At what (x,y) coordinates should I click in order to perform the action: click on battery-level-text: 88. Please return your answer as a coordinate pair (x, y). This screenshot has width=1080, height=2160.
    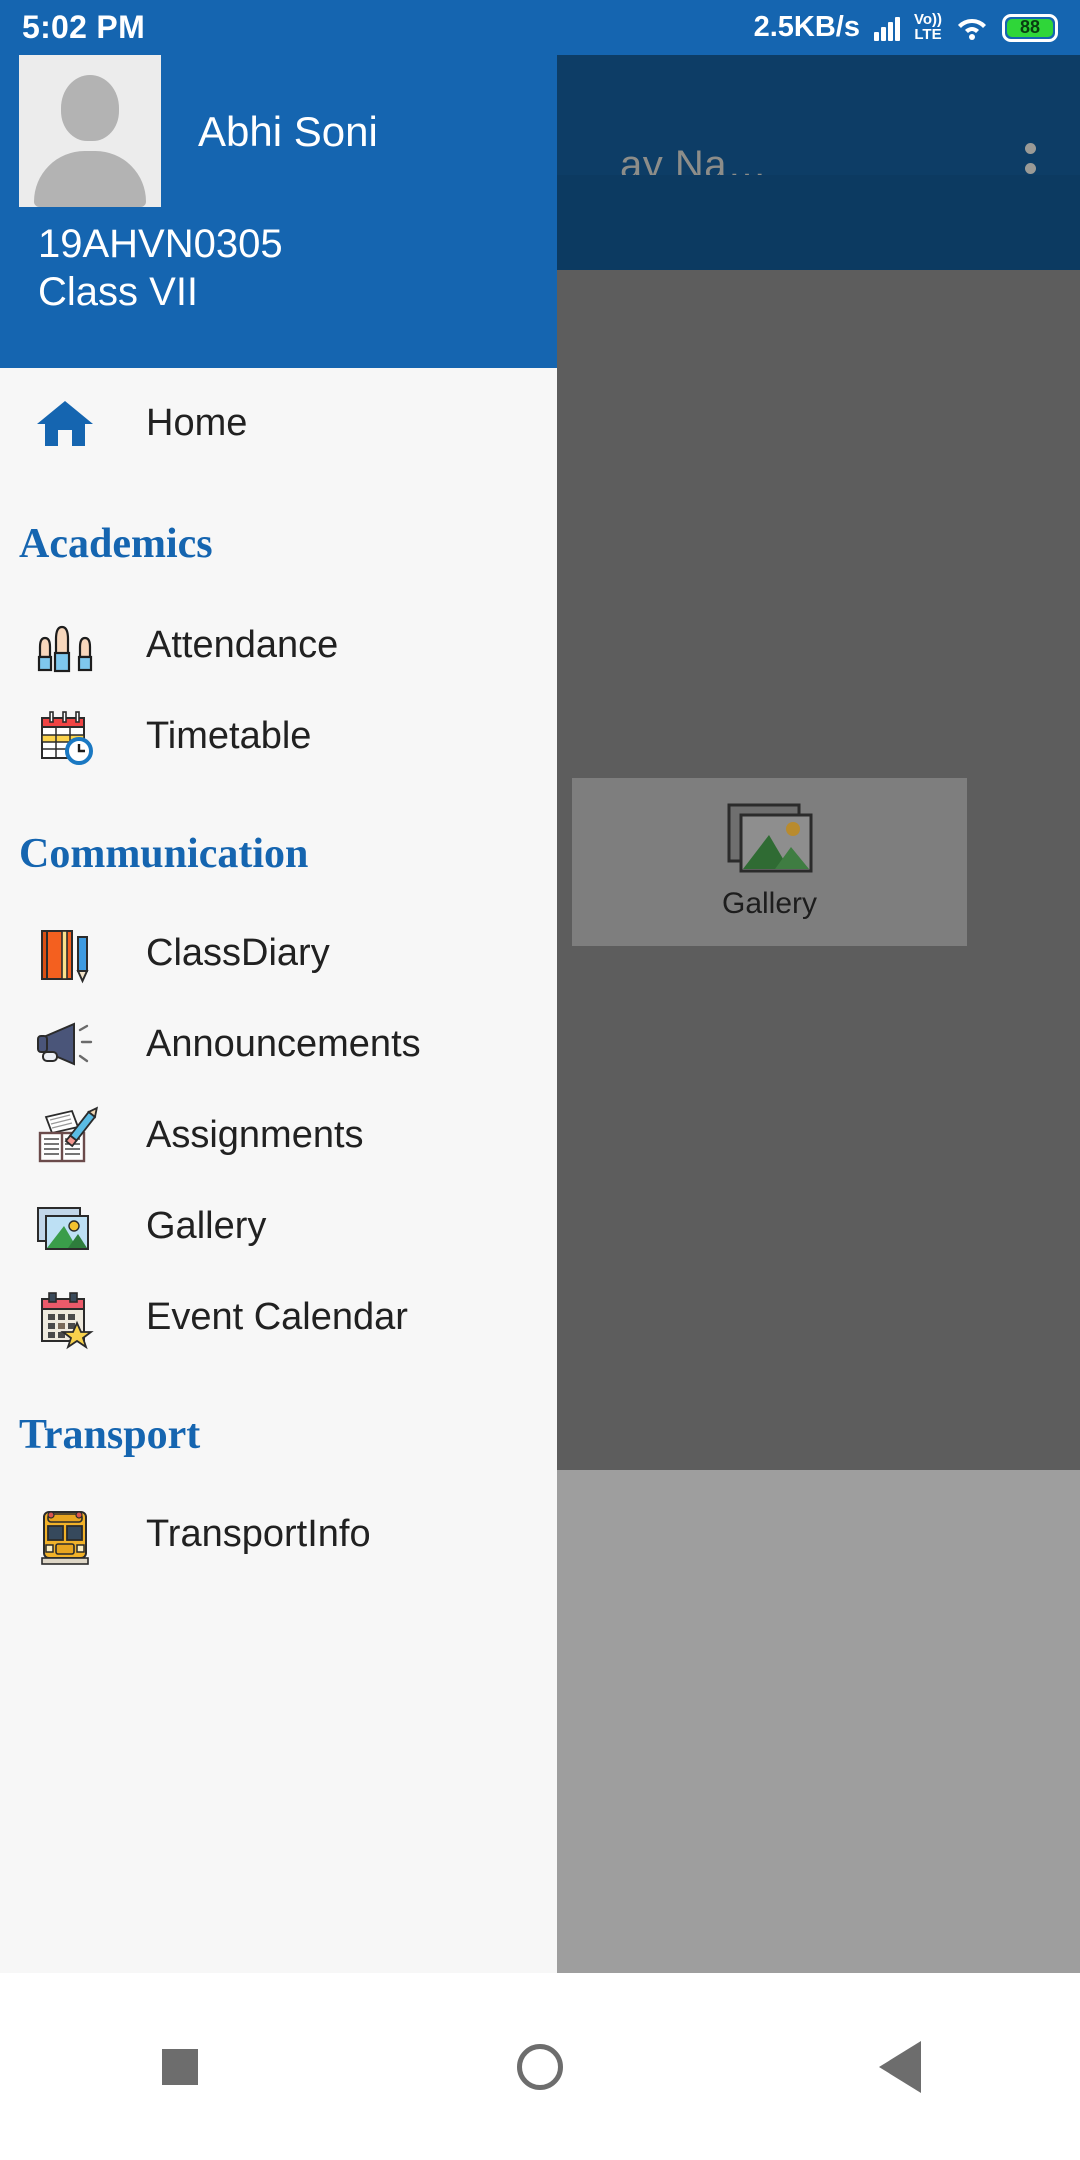
    Looking at the image, I should click on (1030, 27).